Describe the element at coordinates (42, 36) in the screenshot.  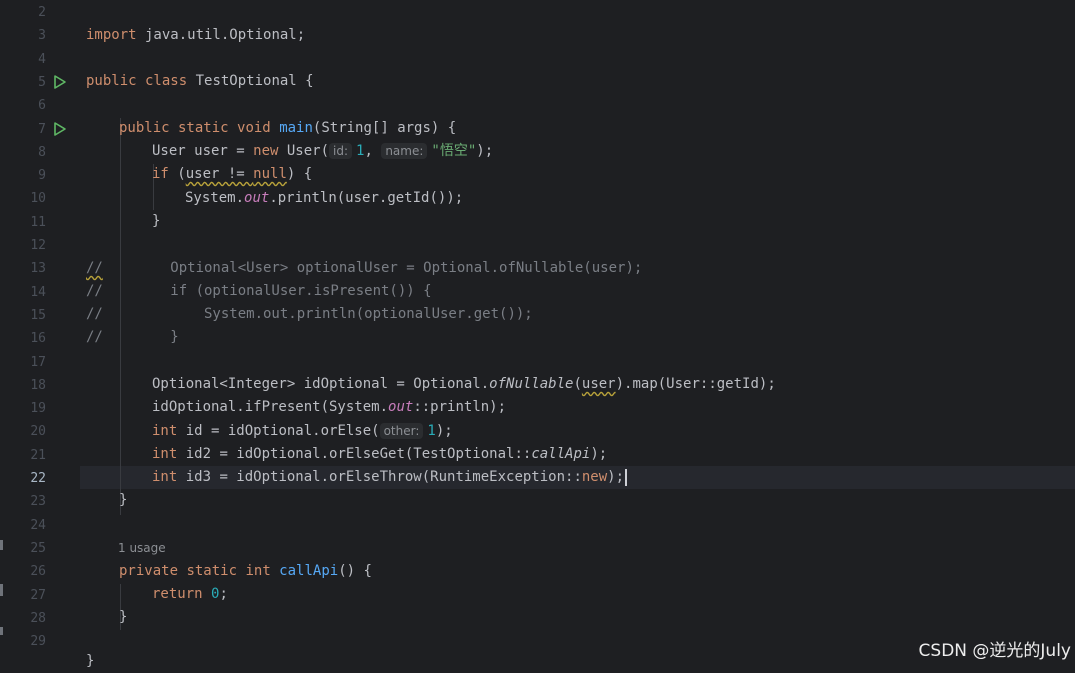
I see `line-number: 3` at that location.